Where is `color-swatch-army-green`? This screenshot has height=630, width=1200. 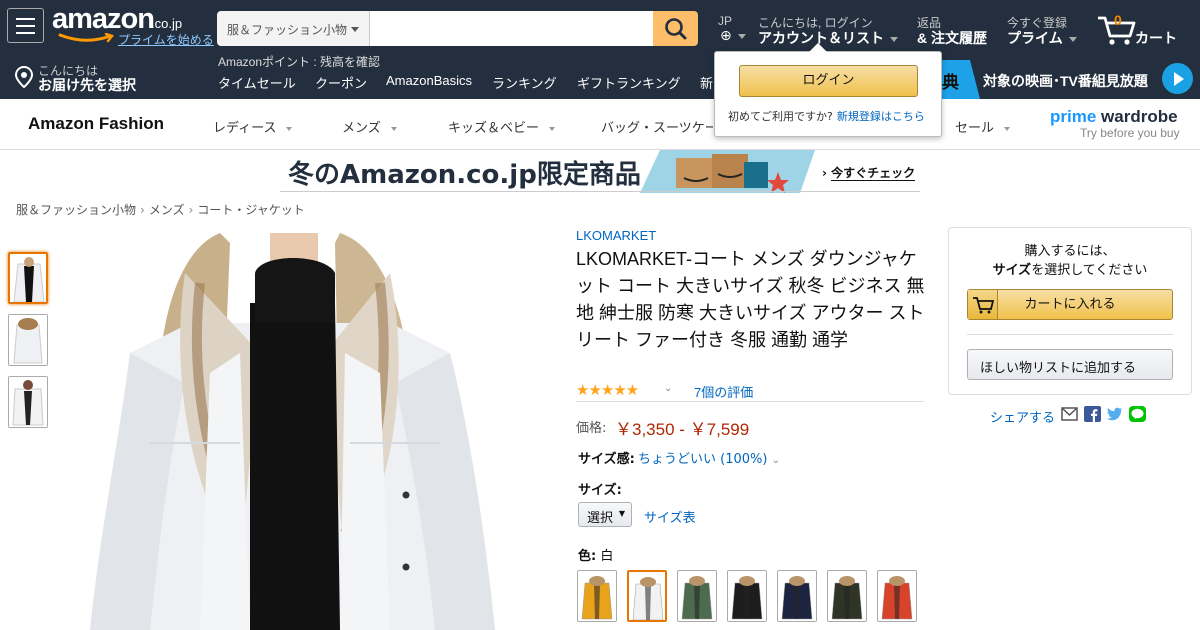
color-swatch-army-green is located at coordinates (847, 596).